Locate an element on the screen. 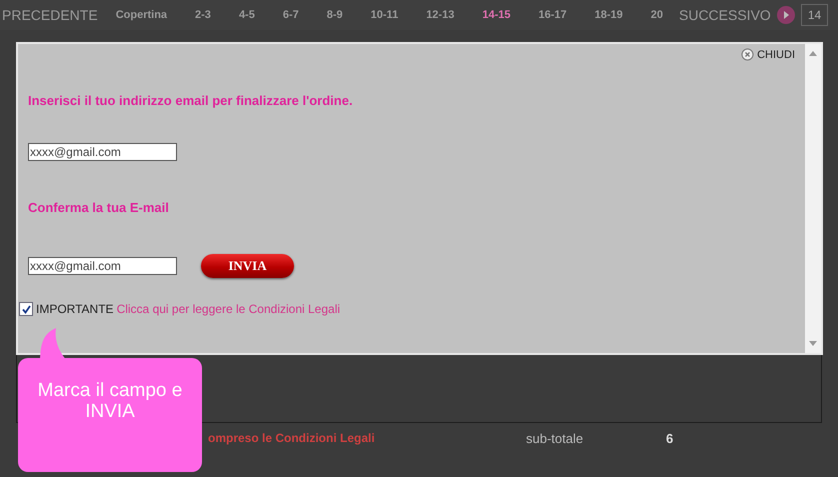 The image size is (838, 477). subtotal-label: sub-totale is located at coordinates (555, 438).